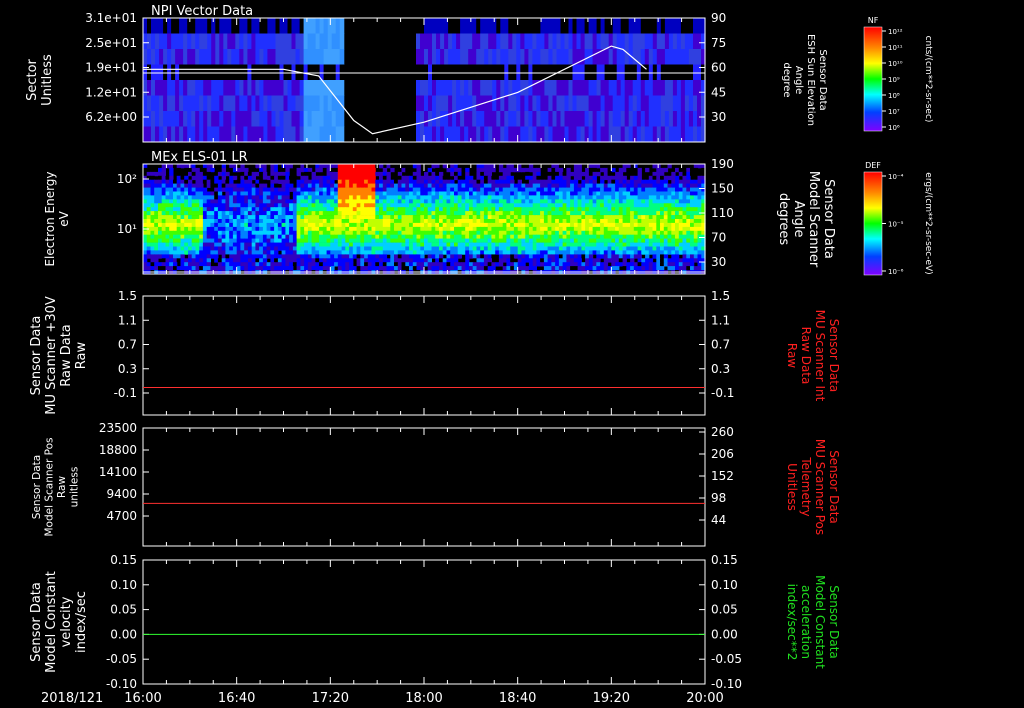 The image size is (1024, 708). What do you see at coordinates (724, 610) in the screenshot?
I see `y2tick-label: 0.05` at bounding box center [724, 610].